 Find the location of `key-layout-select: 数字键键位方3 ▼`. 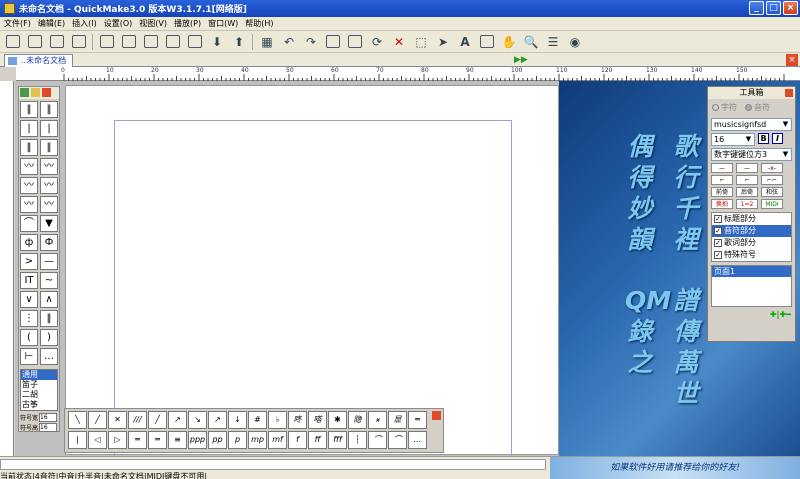

key-layout-select: 数字键键位方3 ▼ is located at coordinates (751, 154).